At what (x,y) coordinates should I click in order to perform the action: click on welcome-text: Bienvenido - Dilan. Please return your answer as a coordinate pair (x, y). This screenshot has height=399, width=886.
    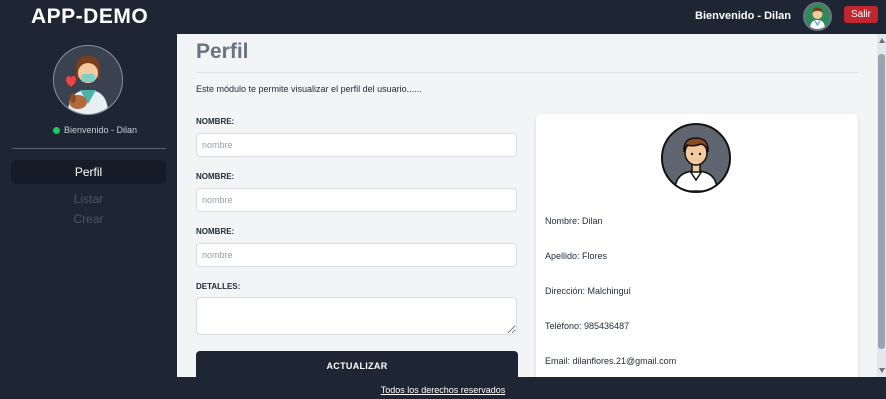
    Looking at the image, I should click on (743, 16).